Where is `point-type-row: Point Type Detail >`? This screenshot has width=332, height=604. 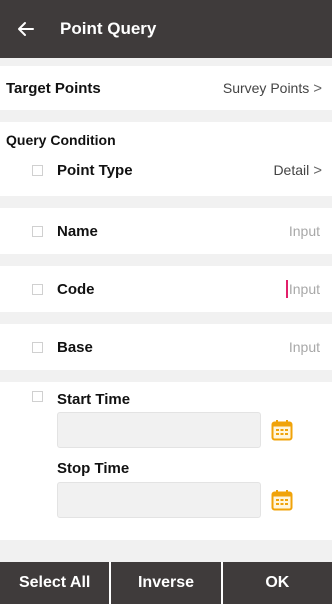
point-type-row: Point Type Detail > is located at coordinates (166, 170).